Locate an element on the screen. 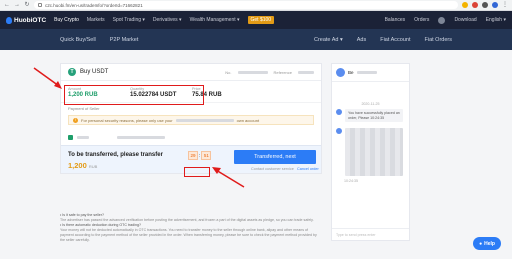 The image size is (512, 259). chat-header: Be is located at coordinates (370, 73).